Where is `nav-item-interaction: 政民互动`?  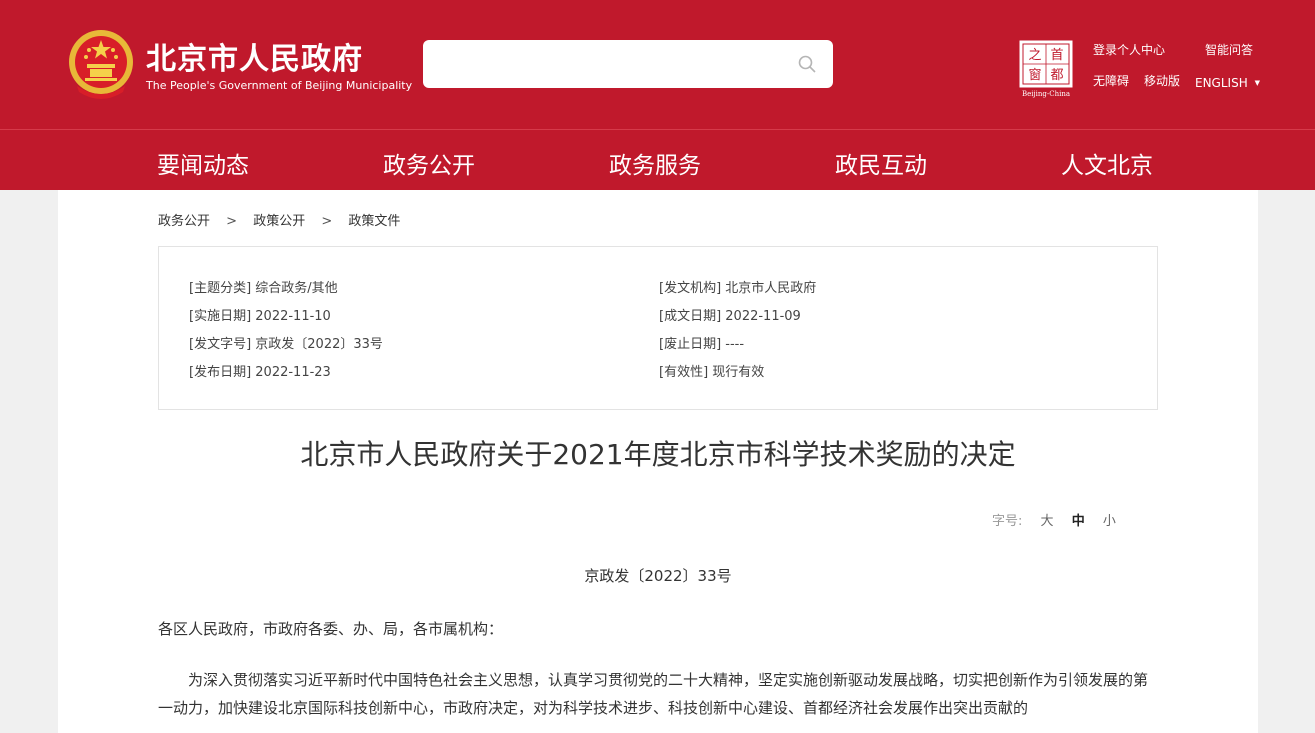 nav-item-interaction: 政民互动 is located at coordinates (881, 163).